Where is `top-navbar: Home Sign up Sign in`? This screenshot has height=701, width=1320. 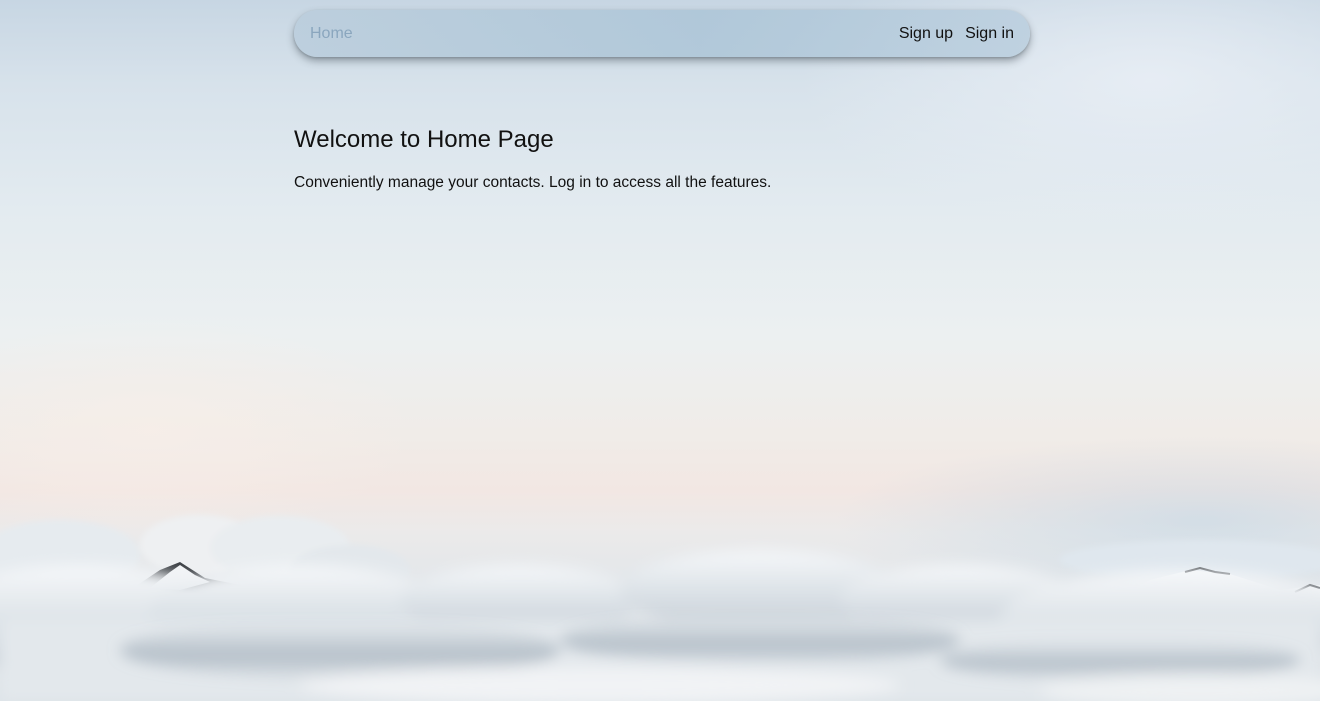
top-navbar: Home Sign up Sign in is located at coordinates (662, 33).